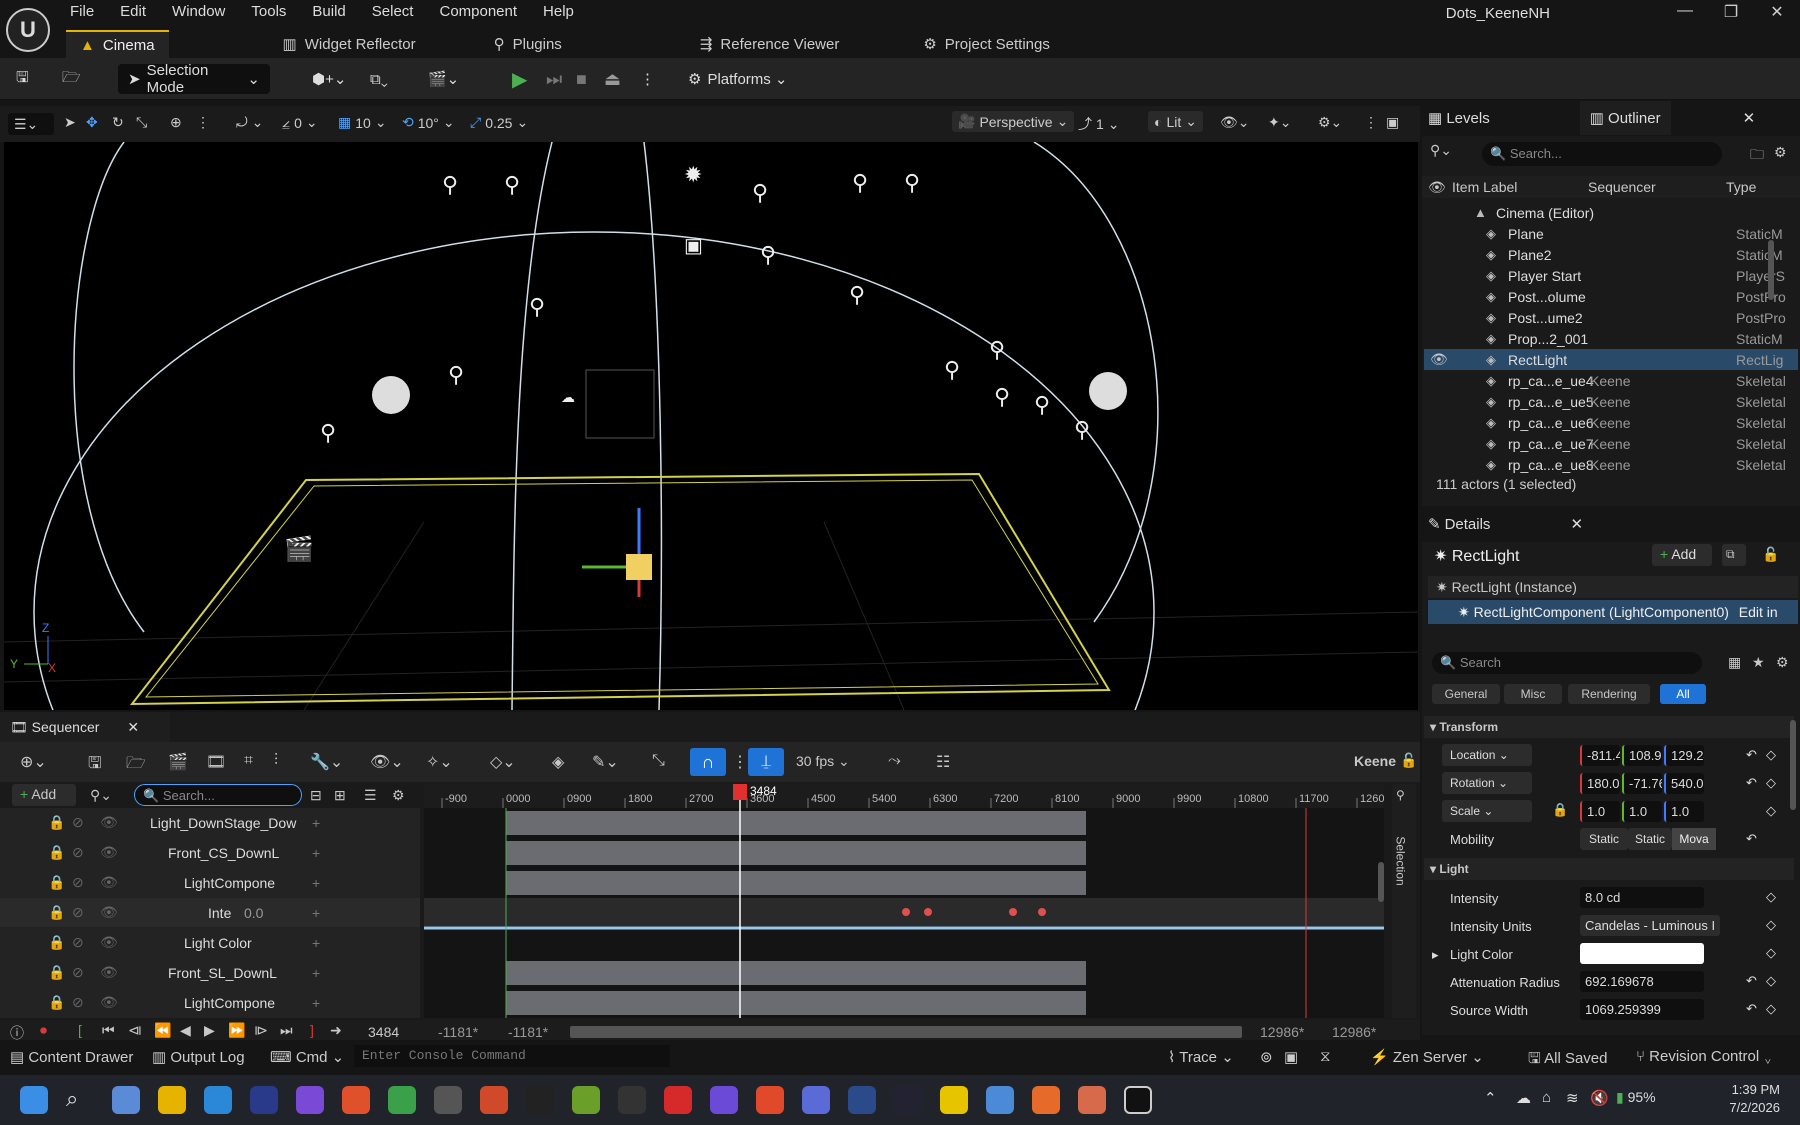 The width and height of the screenshot is (1800, 1125). I want to click on outliner-row: ◈ Plane StaticM, so click(1611, 233).